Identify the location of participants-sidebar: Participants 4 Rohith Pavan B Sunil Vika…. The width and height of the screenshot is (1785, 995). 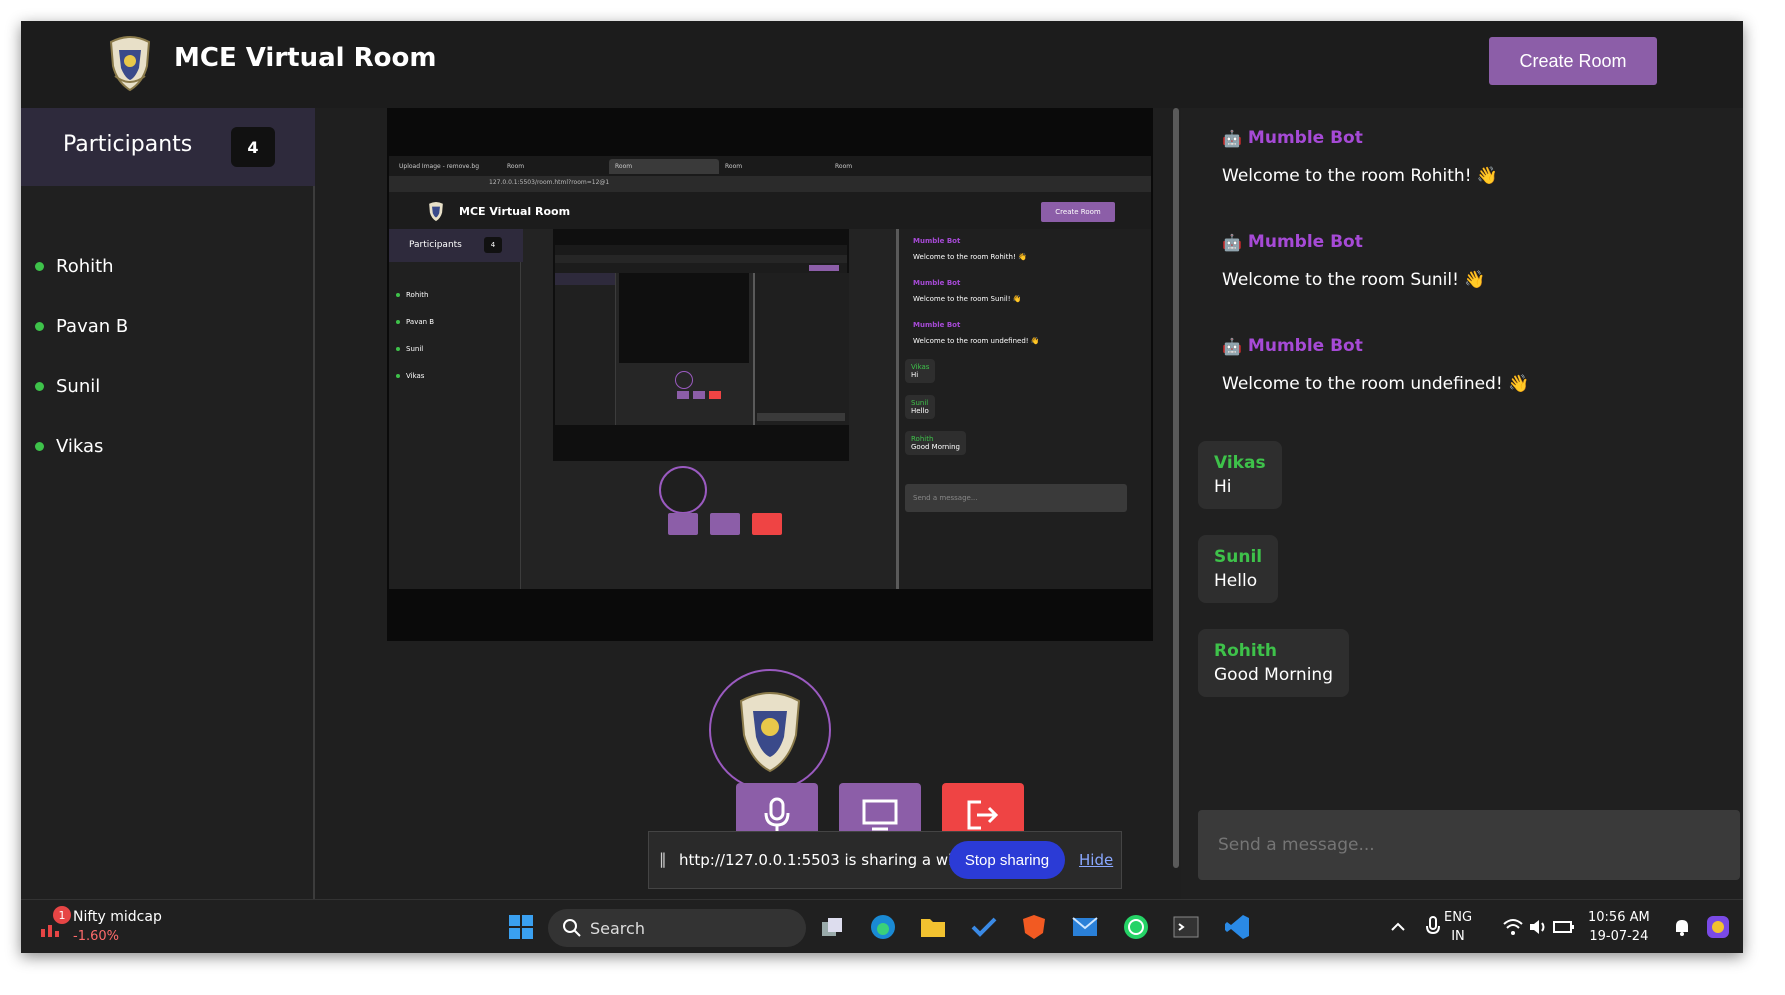
(171, 503).